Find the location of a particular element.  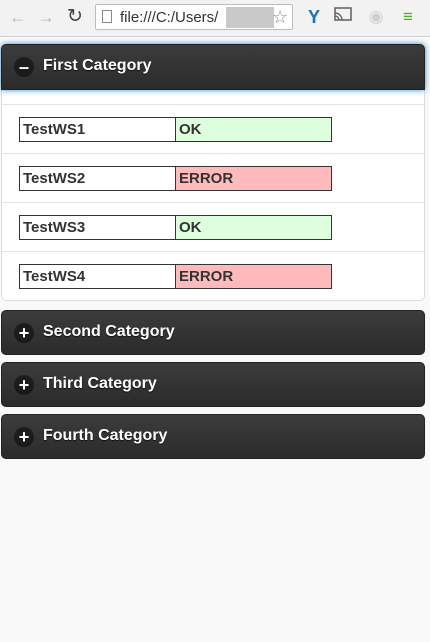

service-row: TestWS4 ERROR is located at coordinates (213, 275).